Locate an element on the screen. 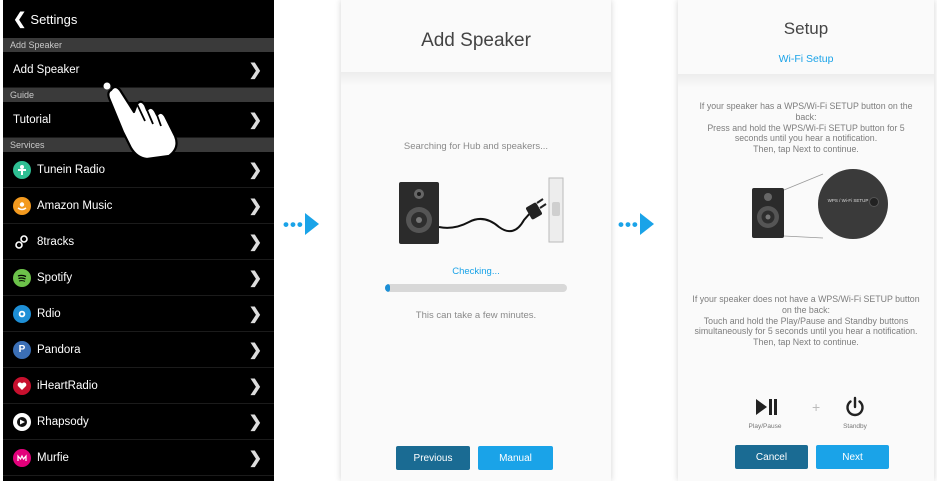 This screenshot has height=481, width=937. speaker-plug-illustration is located at coordinates (481, 210).